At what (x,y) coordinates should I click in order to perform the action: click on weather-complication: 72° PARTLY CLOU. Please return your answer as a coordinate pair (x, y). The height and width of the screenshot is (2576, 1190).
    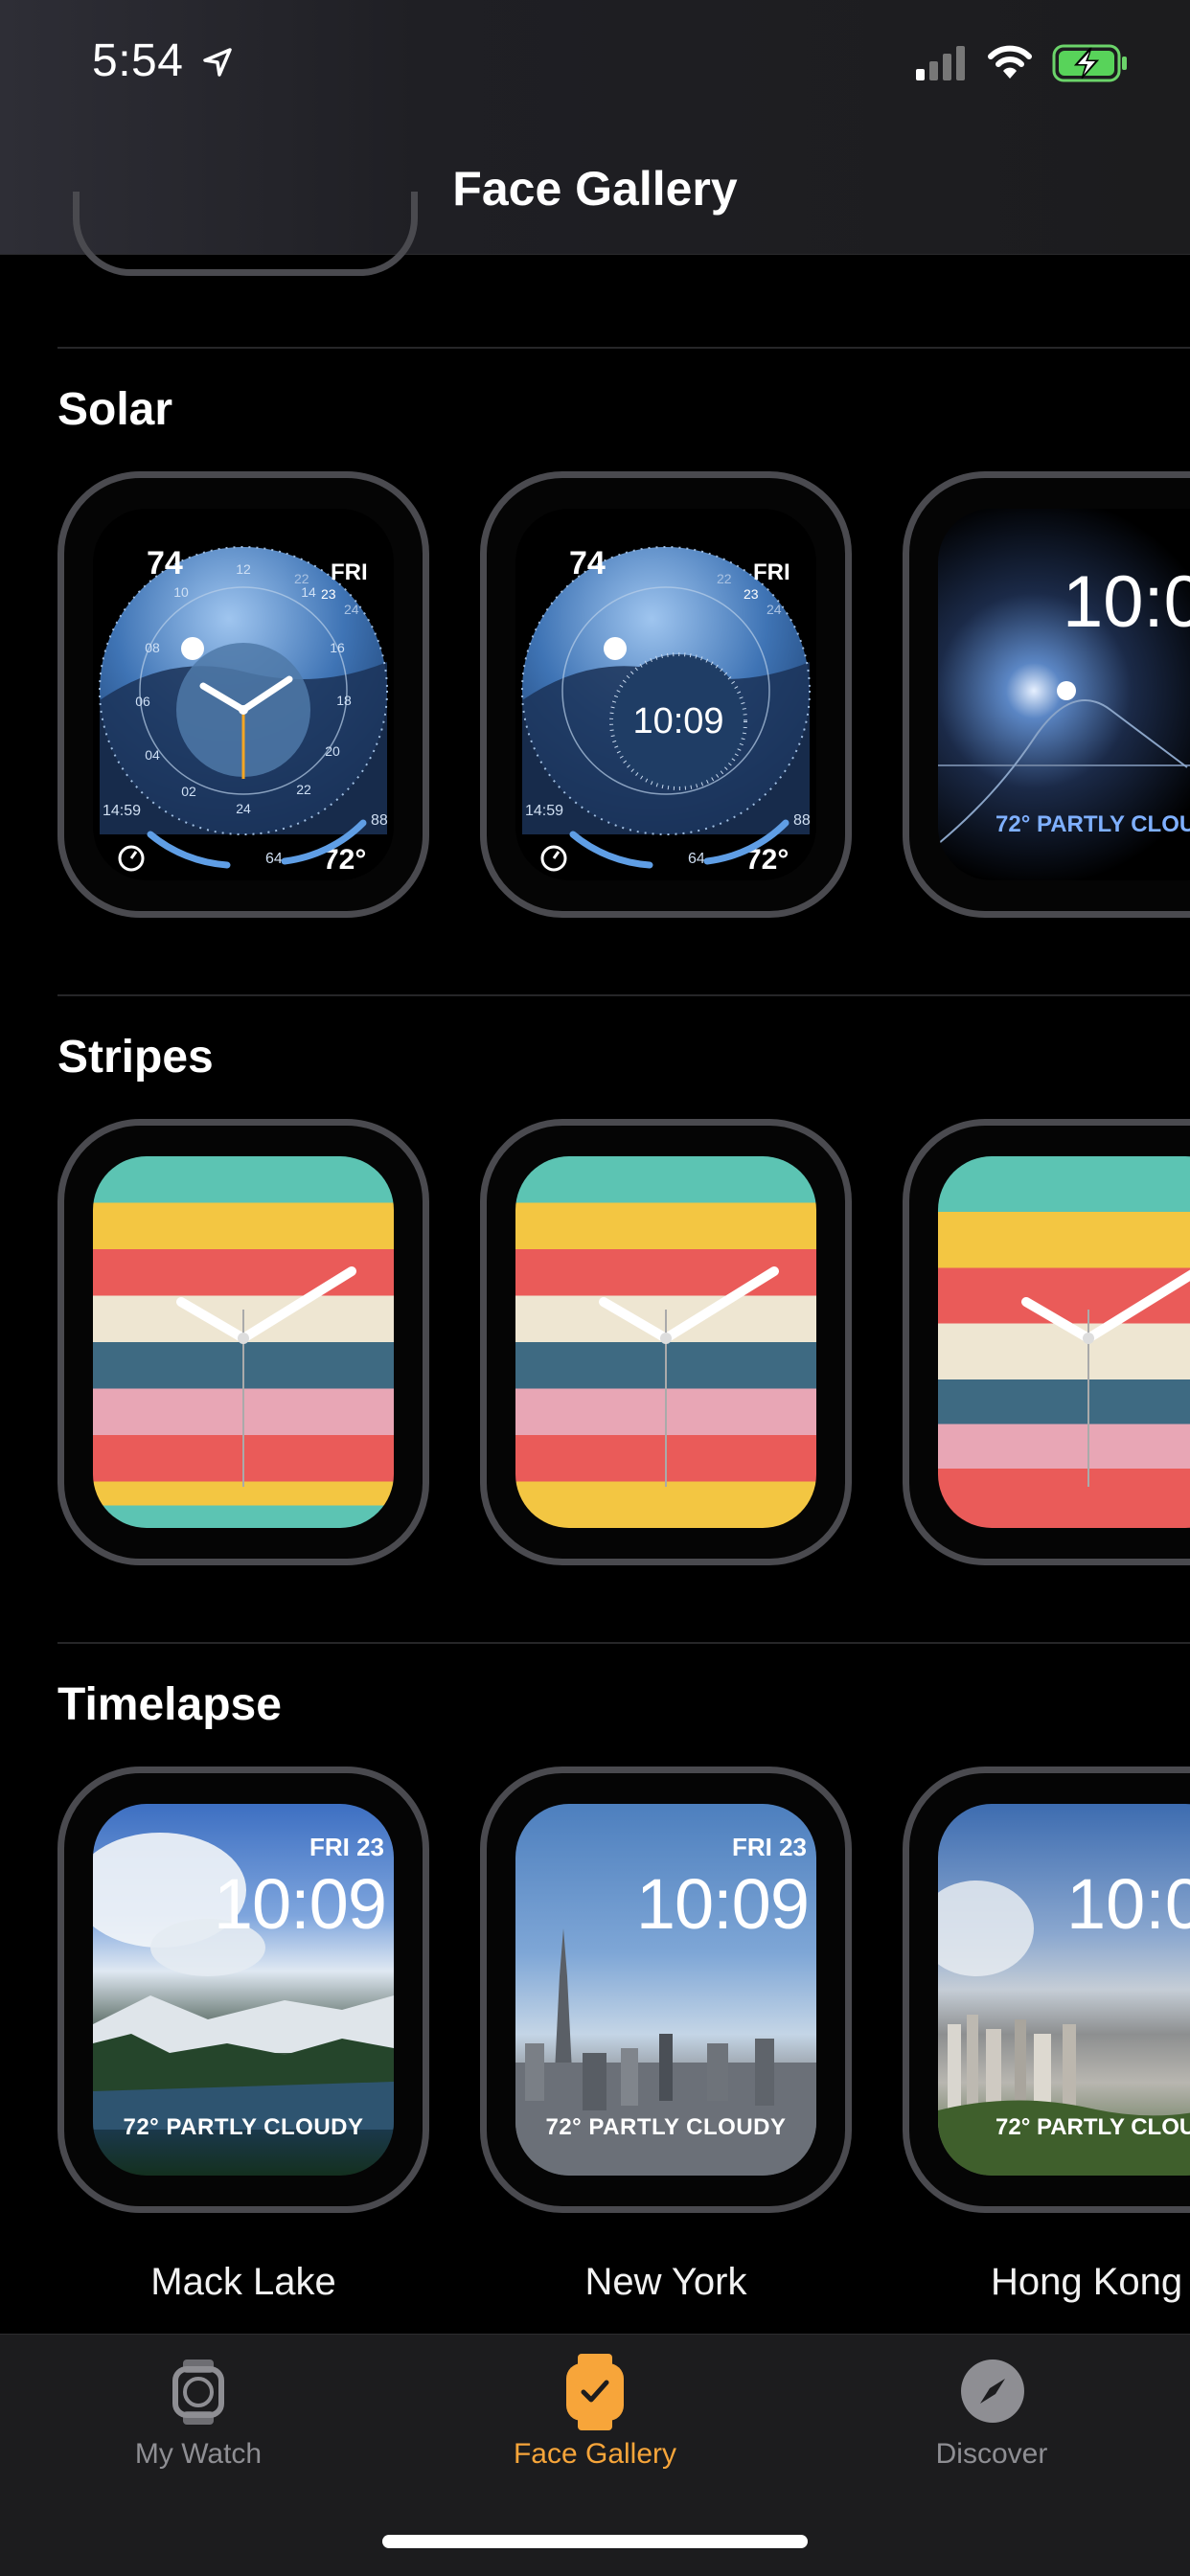
    Looking at the image, I should click on (1093, 824).